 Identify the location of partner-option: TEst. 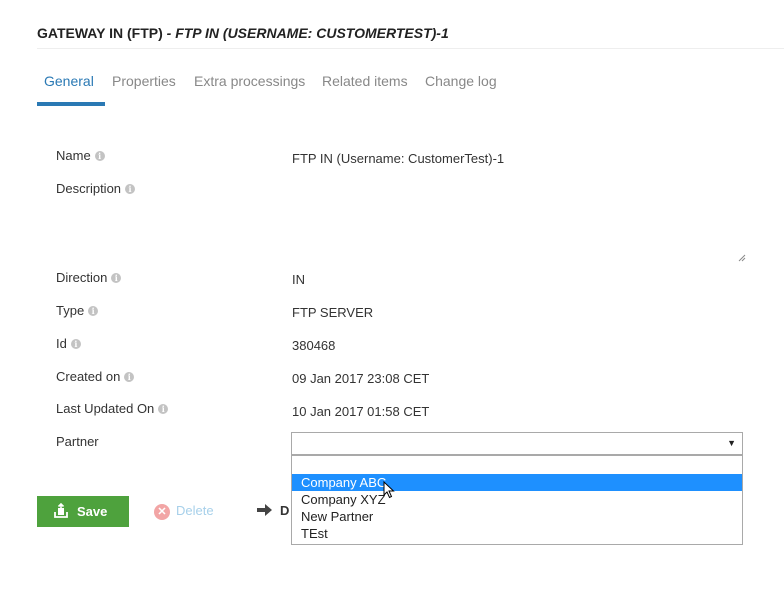
(517, 533).